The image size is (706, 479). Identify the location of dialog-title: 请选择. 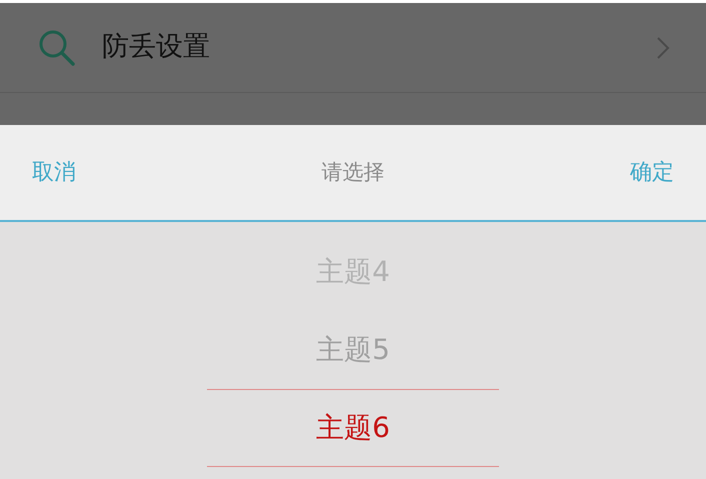
(353, 172).